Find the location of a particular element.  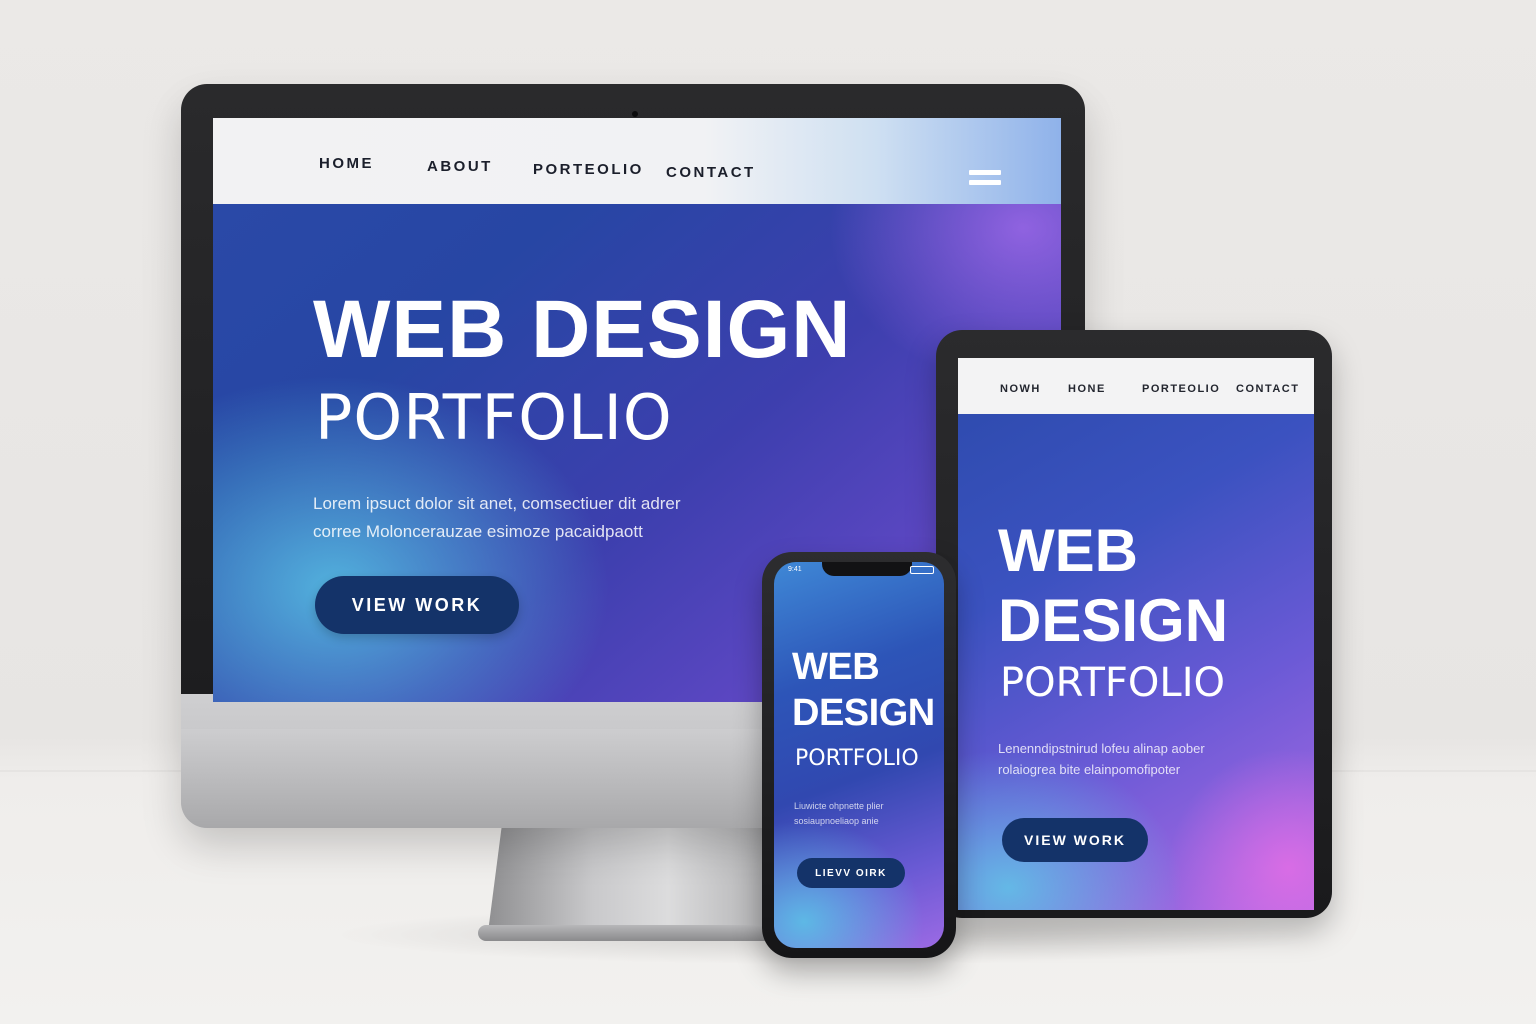

view-work-button: VIEW WORK is located at coordinates (417, 605).